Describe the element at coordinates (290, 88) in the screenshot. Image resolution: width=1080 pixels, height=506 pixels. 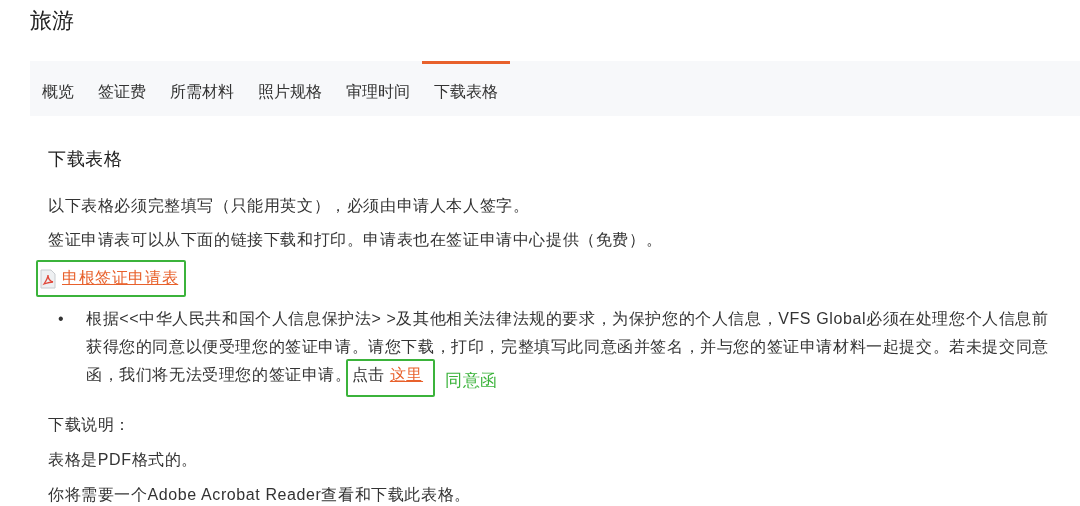
I see `tab: 照片规格` at that location.